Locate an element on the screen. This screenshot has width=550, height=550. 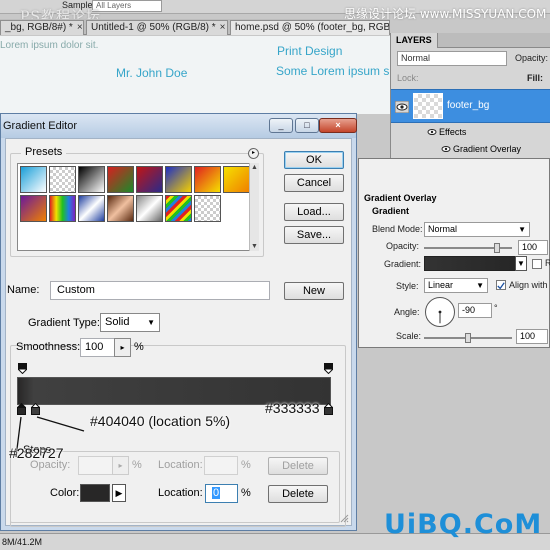
layer-thumbnail is located at coordinates (428, 106).